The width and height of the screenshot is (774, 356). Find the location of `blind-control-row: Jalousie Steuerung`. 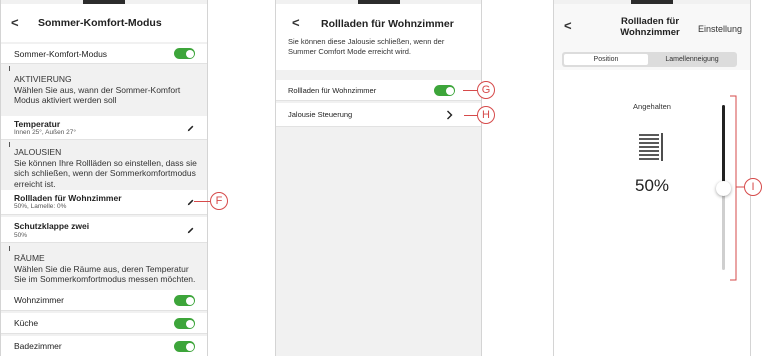

blind-control-row: Jalousie Steuerung is located at coordinates (378, 115).